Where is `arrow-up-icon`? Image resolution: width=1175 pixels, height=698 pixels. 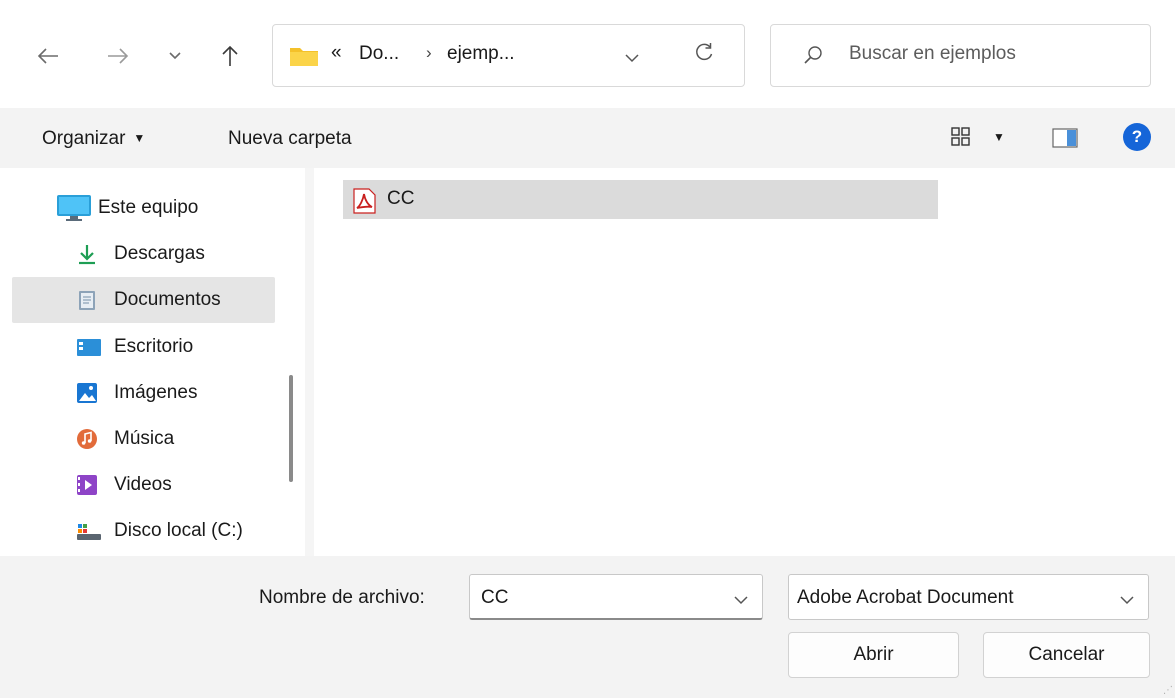
arrow-up-icon is located at coordinates (230, 55).